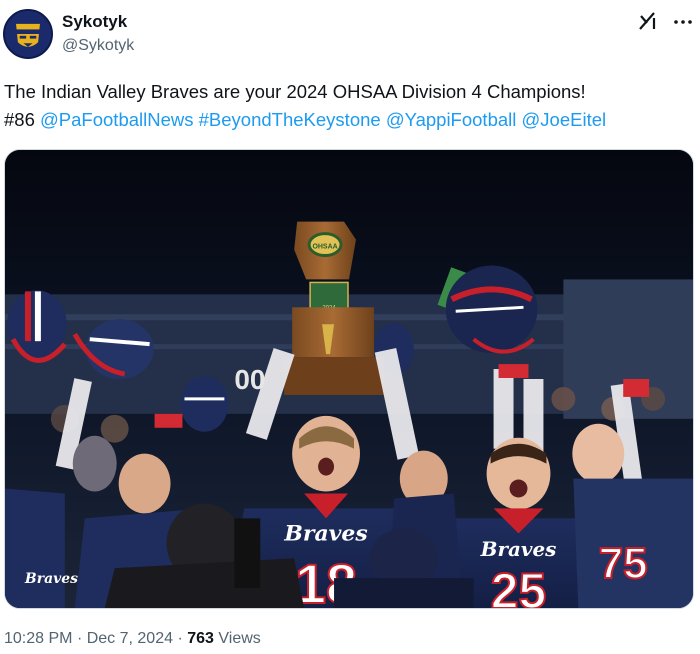 This screenshot has width=700, height=654. Describe the element at coordinates (290, 119) in the screenshot. I see `hashtag-beyondthekeystone: #BeyondTheKeystone` at that location.